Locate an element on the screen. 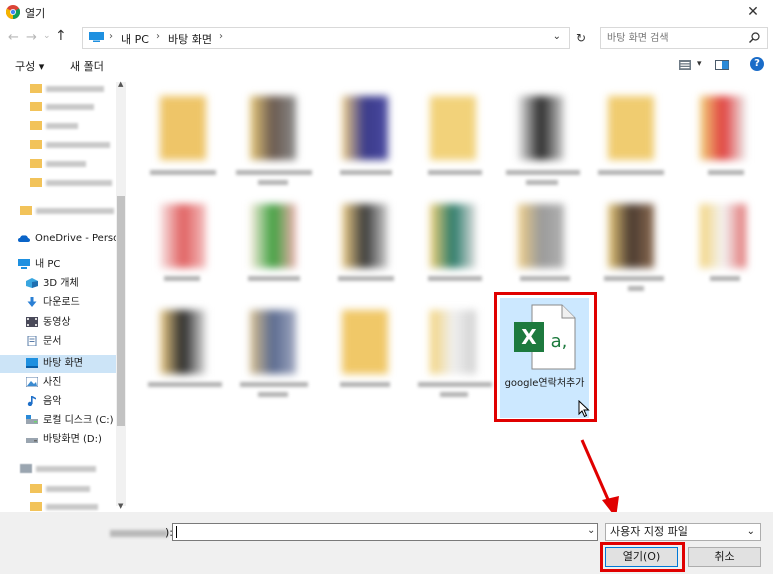 The height and width of the screenshot is (574, 773). nav-item-downloads: 다운로드 is located at coordinates (53, 303).